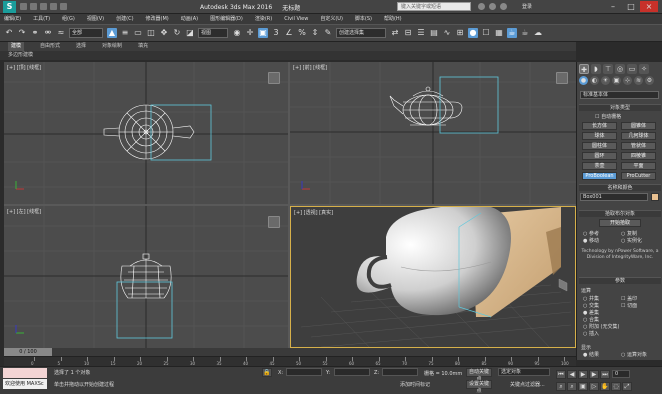 The image size is (662, 394). What do you see at coordinates (237, 33) in the screenshot?
I see `pivot-center-icon: ◉` at bounding box center [237, 33].